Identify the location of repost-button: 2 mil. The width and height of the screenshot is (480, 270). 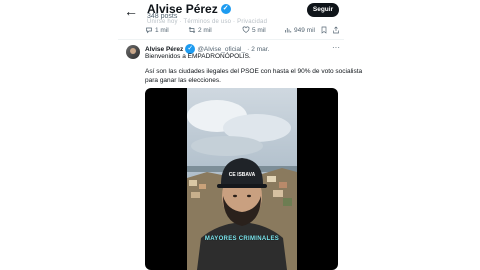
(200, 30).